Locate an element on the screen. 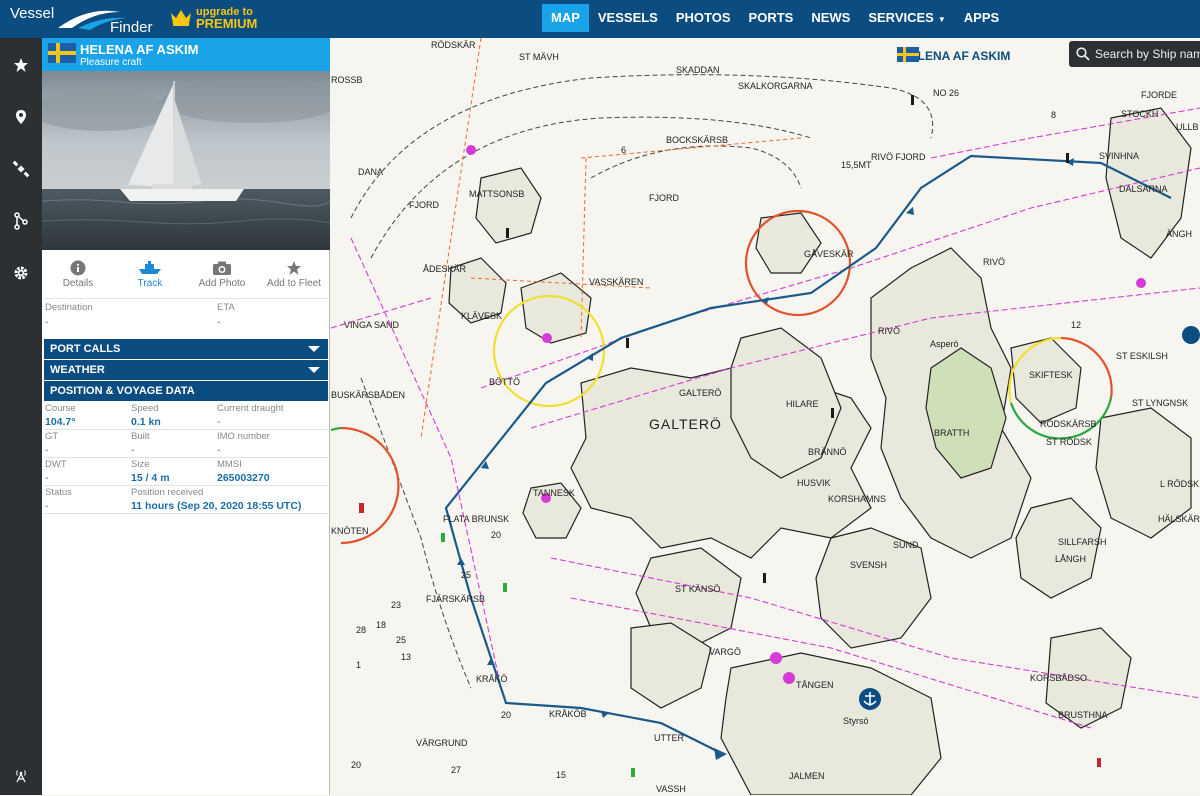 The width and height of the screenshot is (1200, 796). label-krako: KRÅKÖ is located at coordinates (492, 679).